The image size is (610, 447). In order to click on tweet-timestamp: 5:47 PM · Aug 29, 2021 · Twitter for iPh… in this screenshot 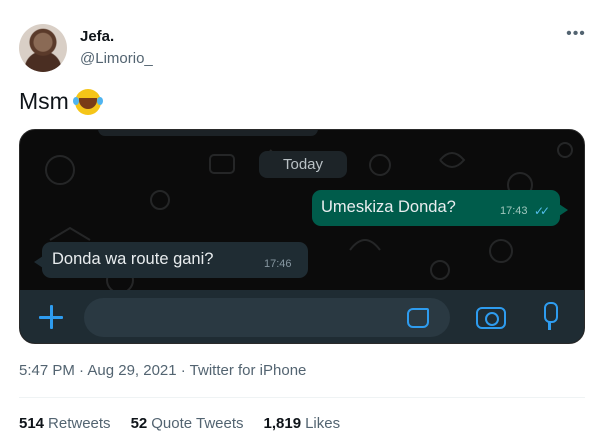, I will do `click(162, 370)`.